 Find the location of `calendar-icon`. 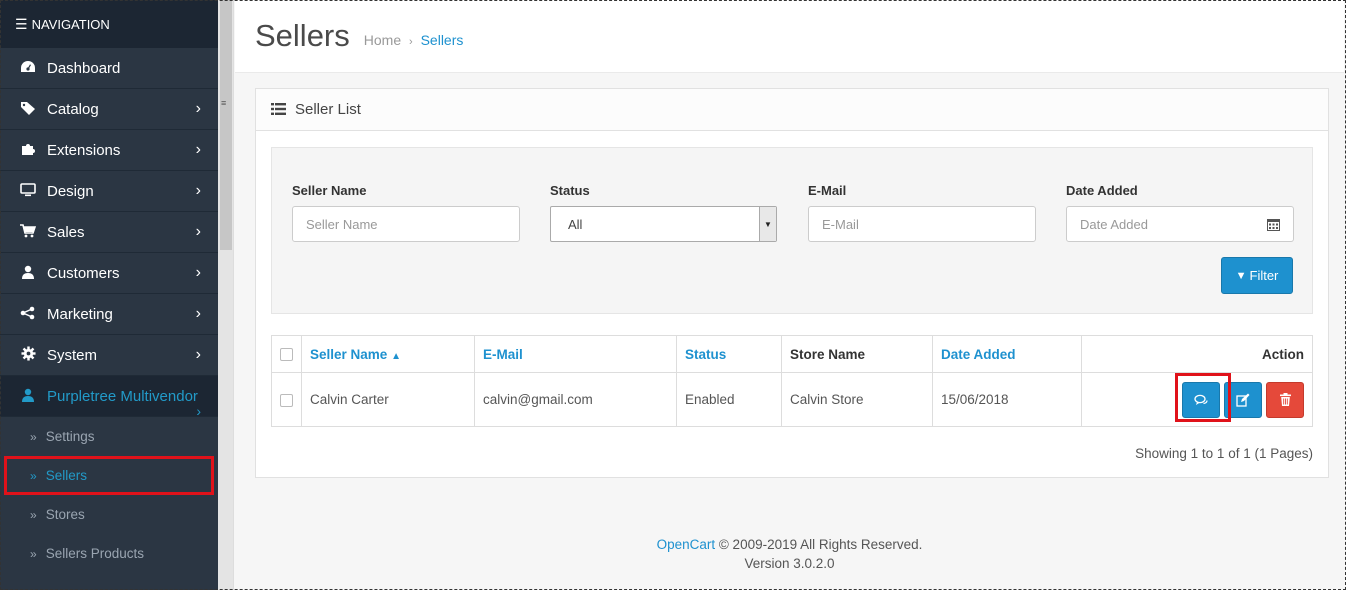

calendar-icon is located at coordinates (1273, 224).